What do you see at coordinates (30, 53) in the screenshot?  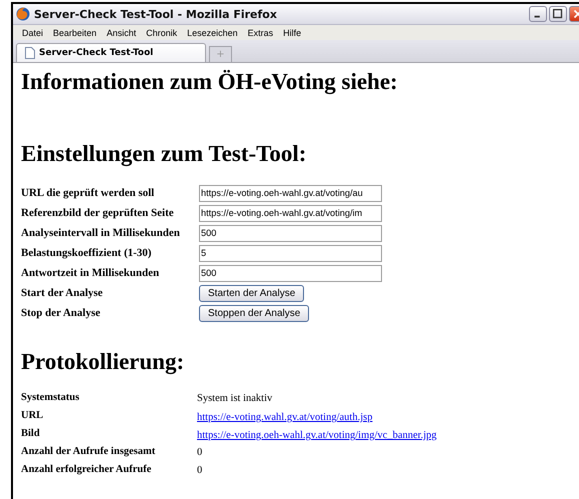 I see `page-icon` at bounding box center [30, 53].